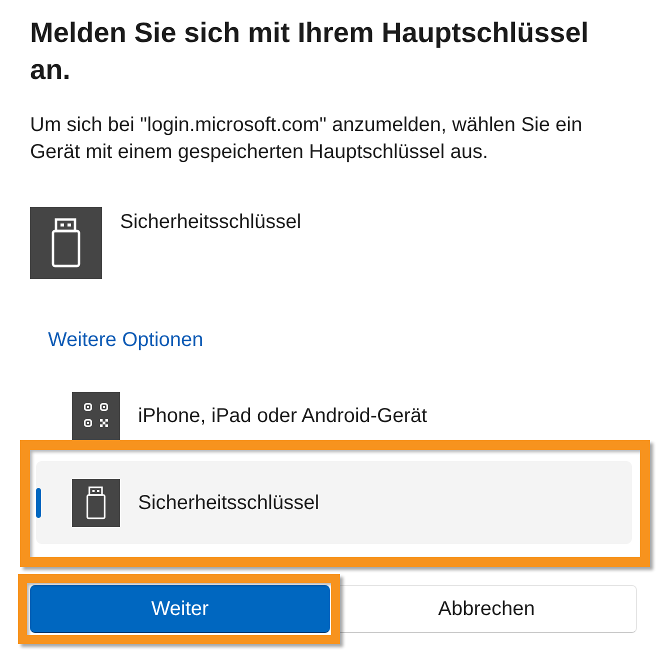  What do you see at coordinates (307, 139) in the screenshot?
I see `description-text: Um sich bei "login.microsoft.com" anzumelden, wählen Sie ein Gerät mit einem gespeicherten Hauptschlüssel aus.` at bounding box center [307, 139].